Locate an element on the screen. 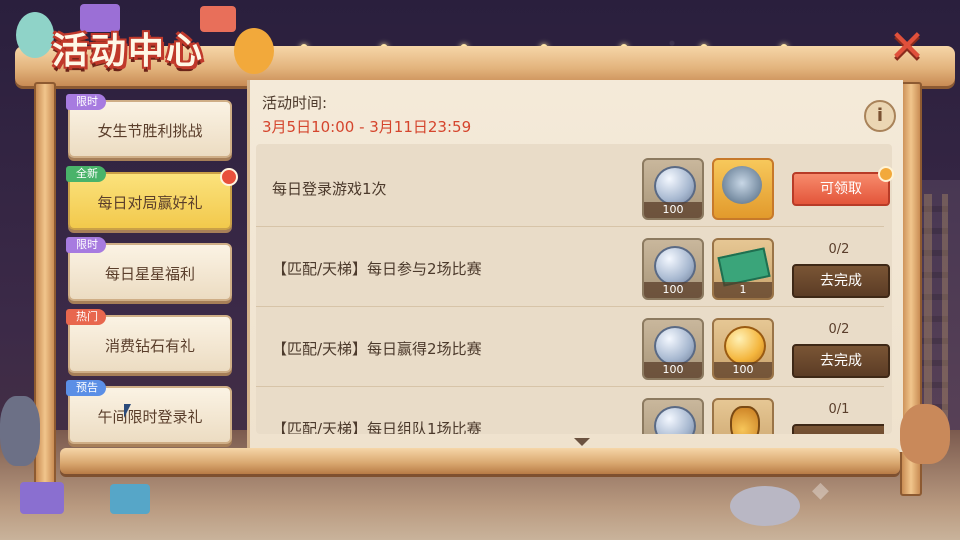 The height and width of the screenshot is (540, 960). sleeping-mouse-icon is located at coordinates (765, 506).